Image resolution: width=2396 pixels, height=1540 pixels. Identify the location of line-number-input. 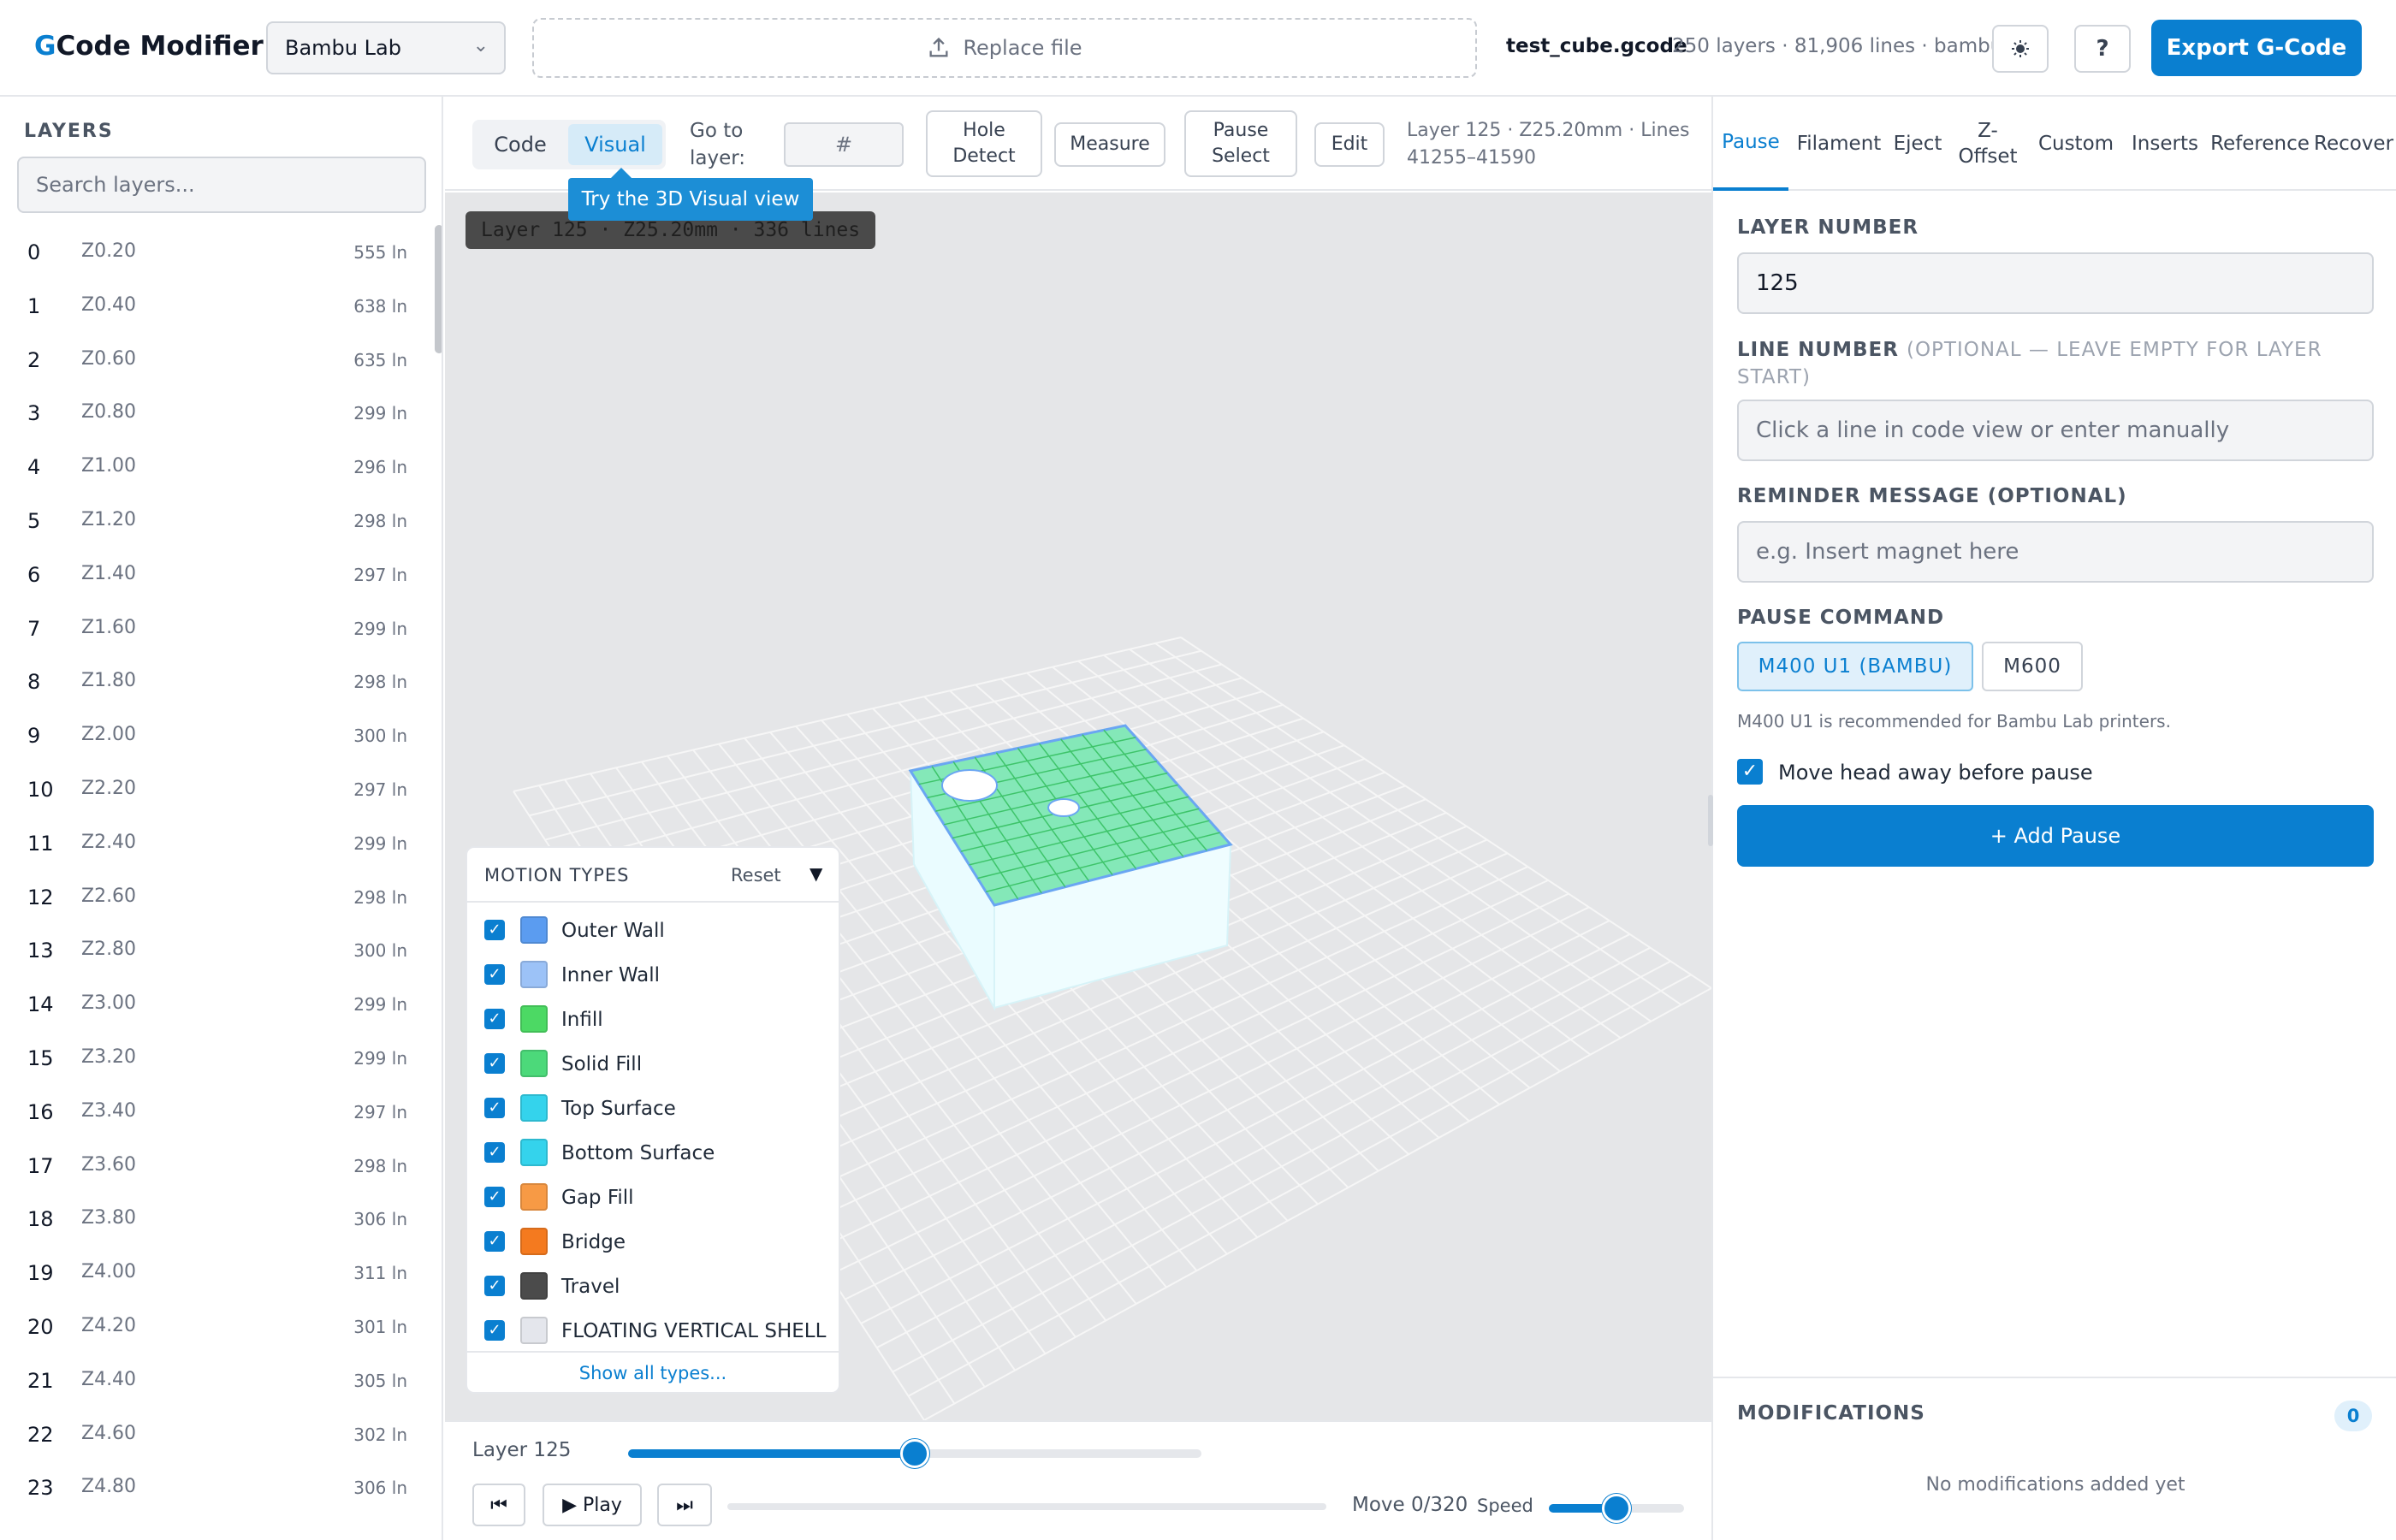
(2055, 430).